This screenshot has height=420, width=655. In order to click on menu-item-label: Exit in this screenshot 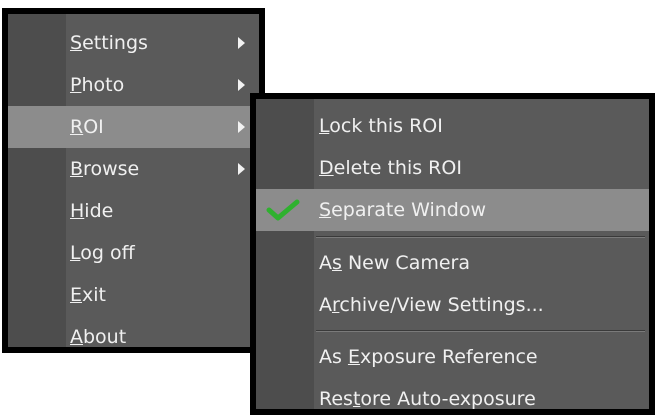, I will do `click(88, 295)`.